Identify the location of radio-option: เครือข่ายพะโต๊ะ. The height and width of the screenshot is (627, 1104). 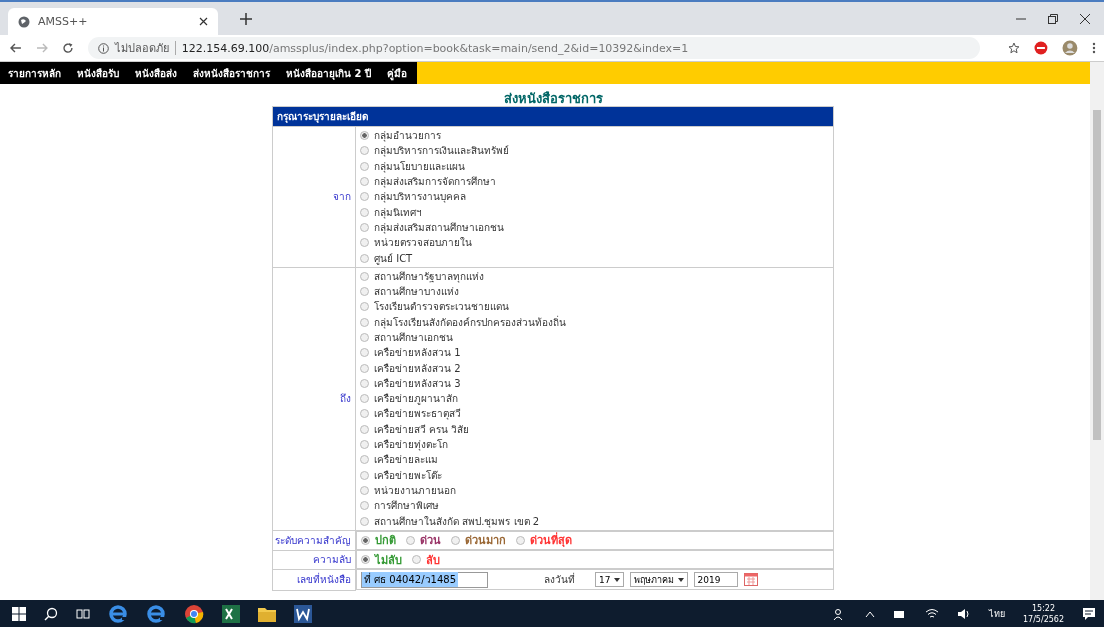
(594, 475).